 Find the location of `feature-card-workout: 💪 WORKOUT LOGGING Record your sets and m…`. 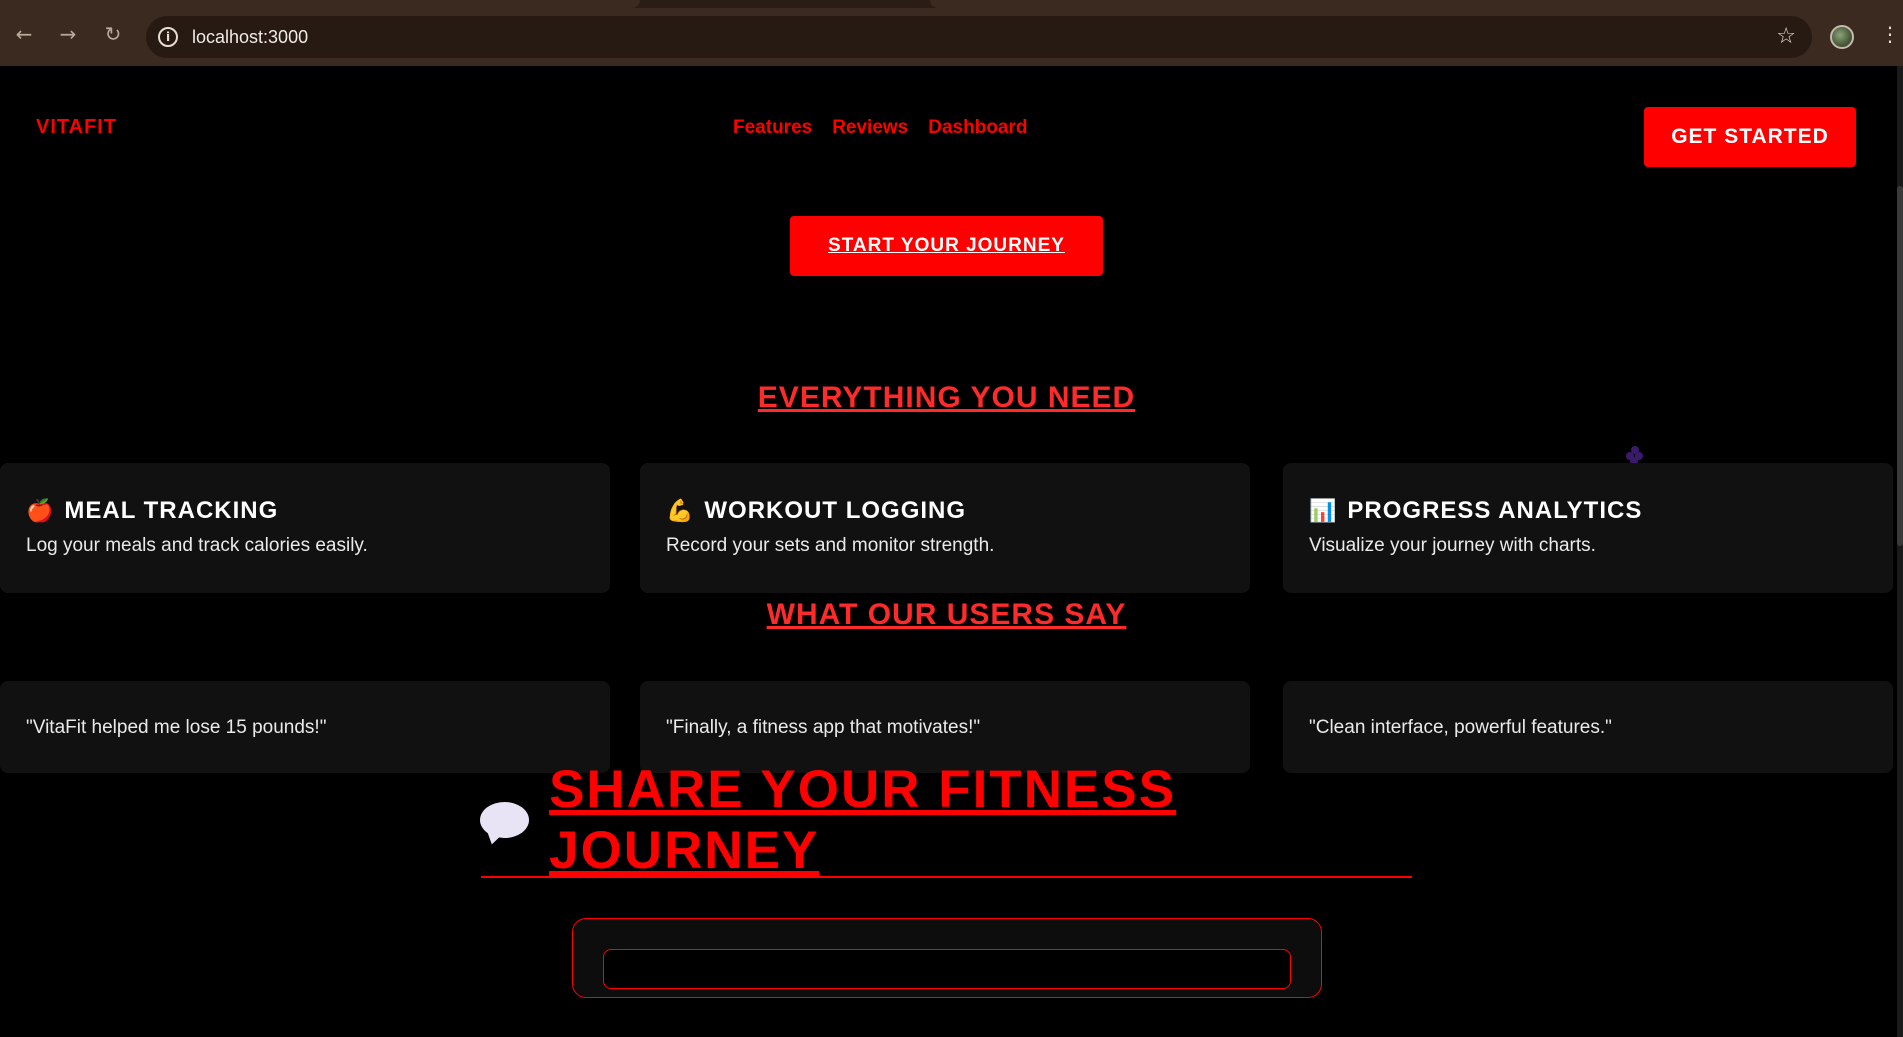

feature-card-workout: 💪 WORKOUT LOGGING Record your sets and m… is located at coordinates (945, 528).